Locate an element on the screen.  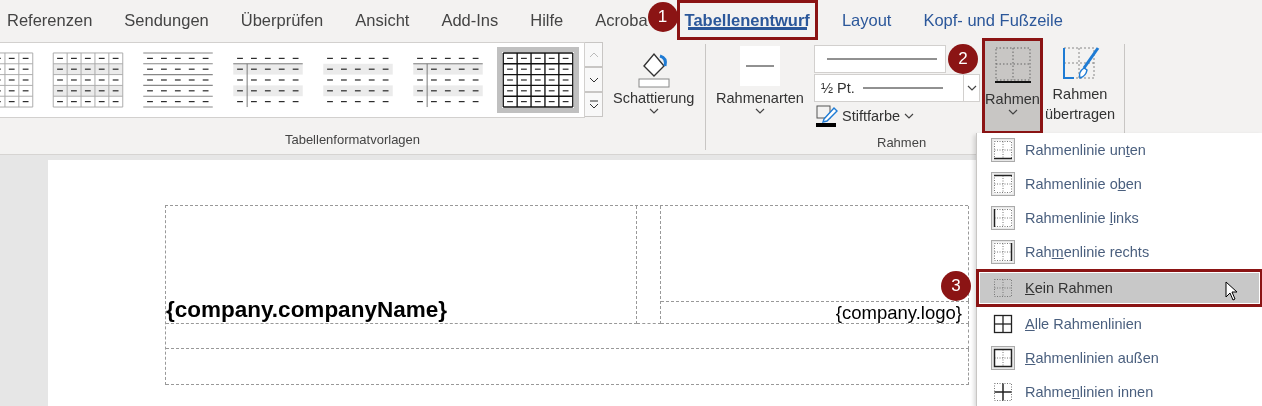
ribbon-tab: Hilfe is located at coordinates (547, 20).